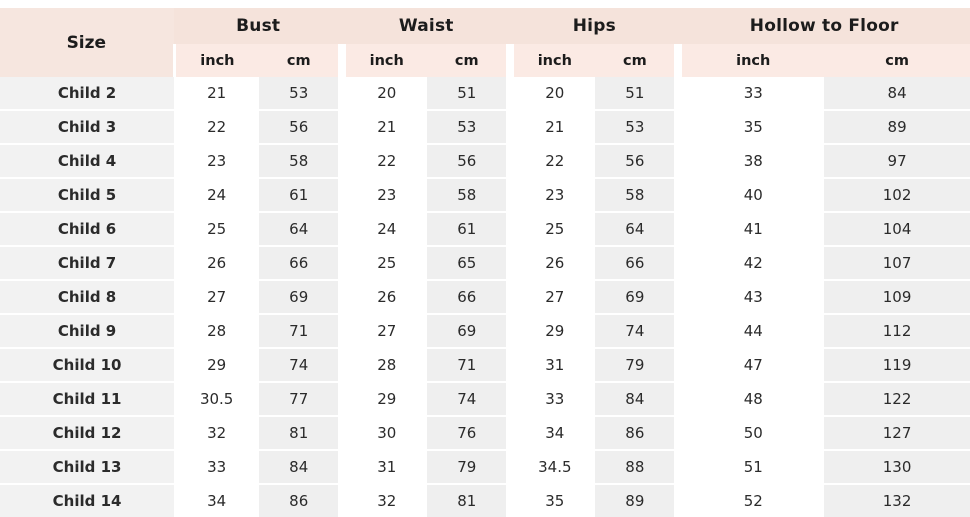 This screenshot has height=517, width=970. What do you see at coordinates (383, 229) in the screenshot?
I see `cell-waist-inch: 24` at bounding box center [383, 229].